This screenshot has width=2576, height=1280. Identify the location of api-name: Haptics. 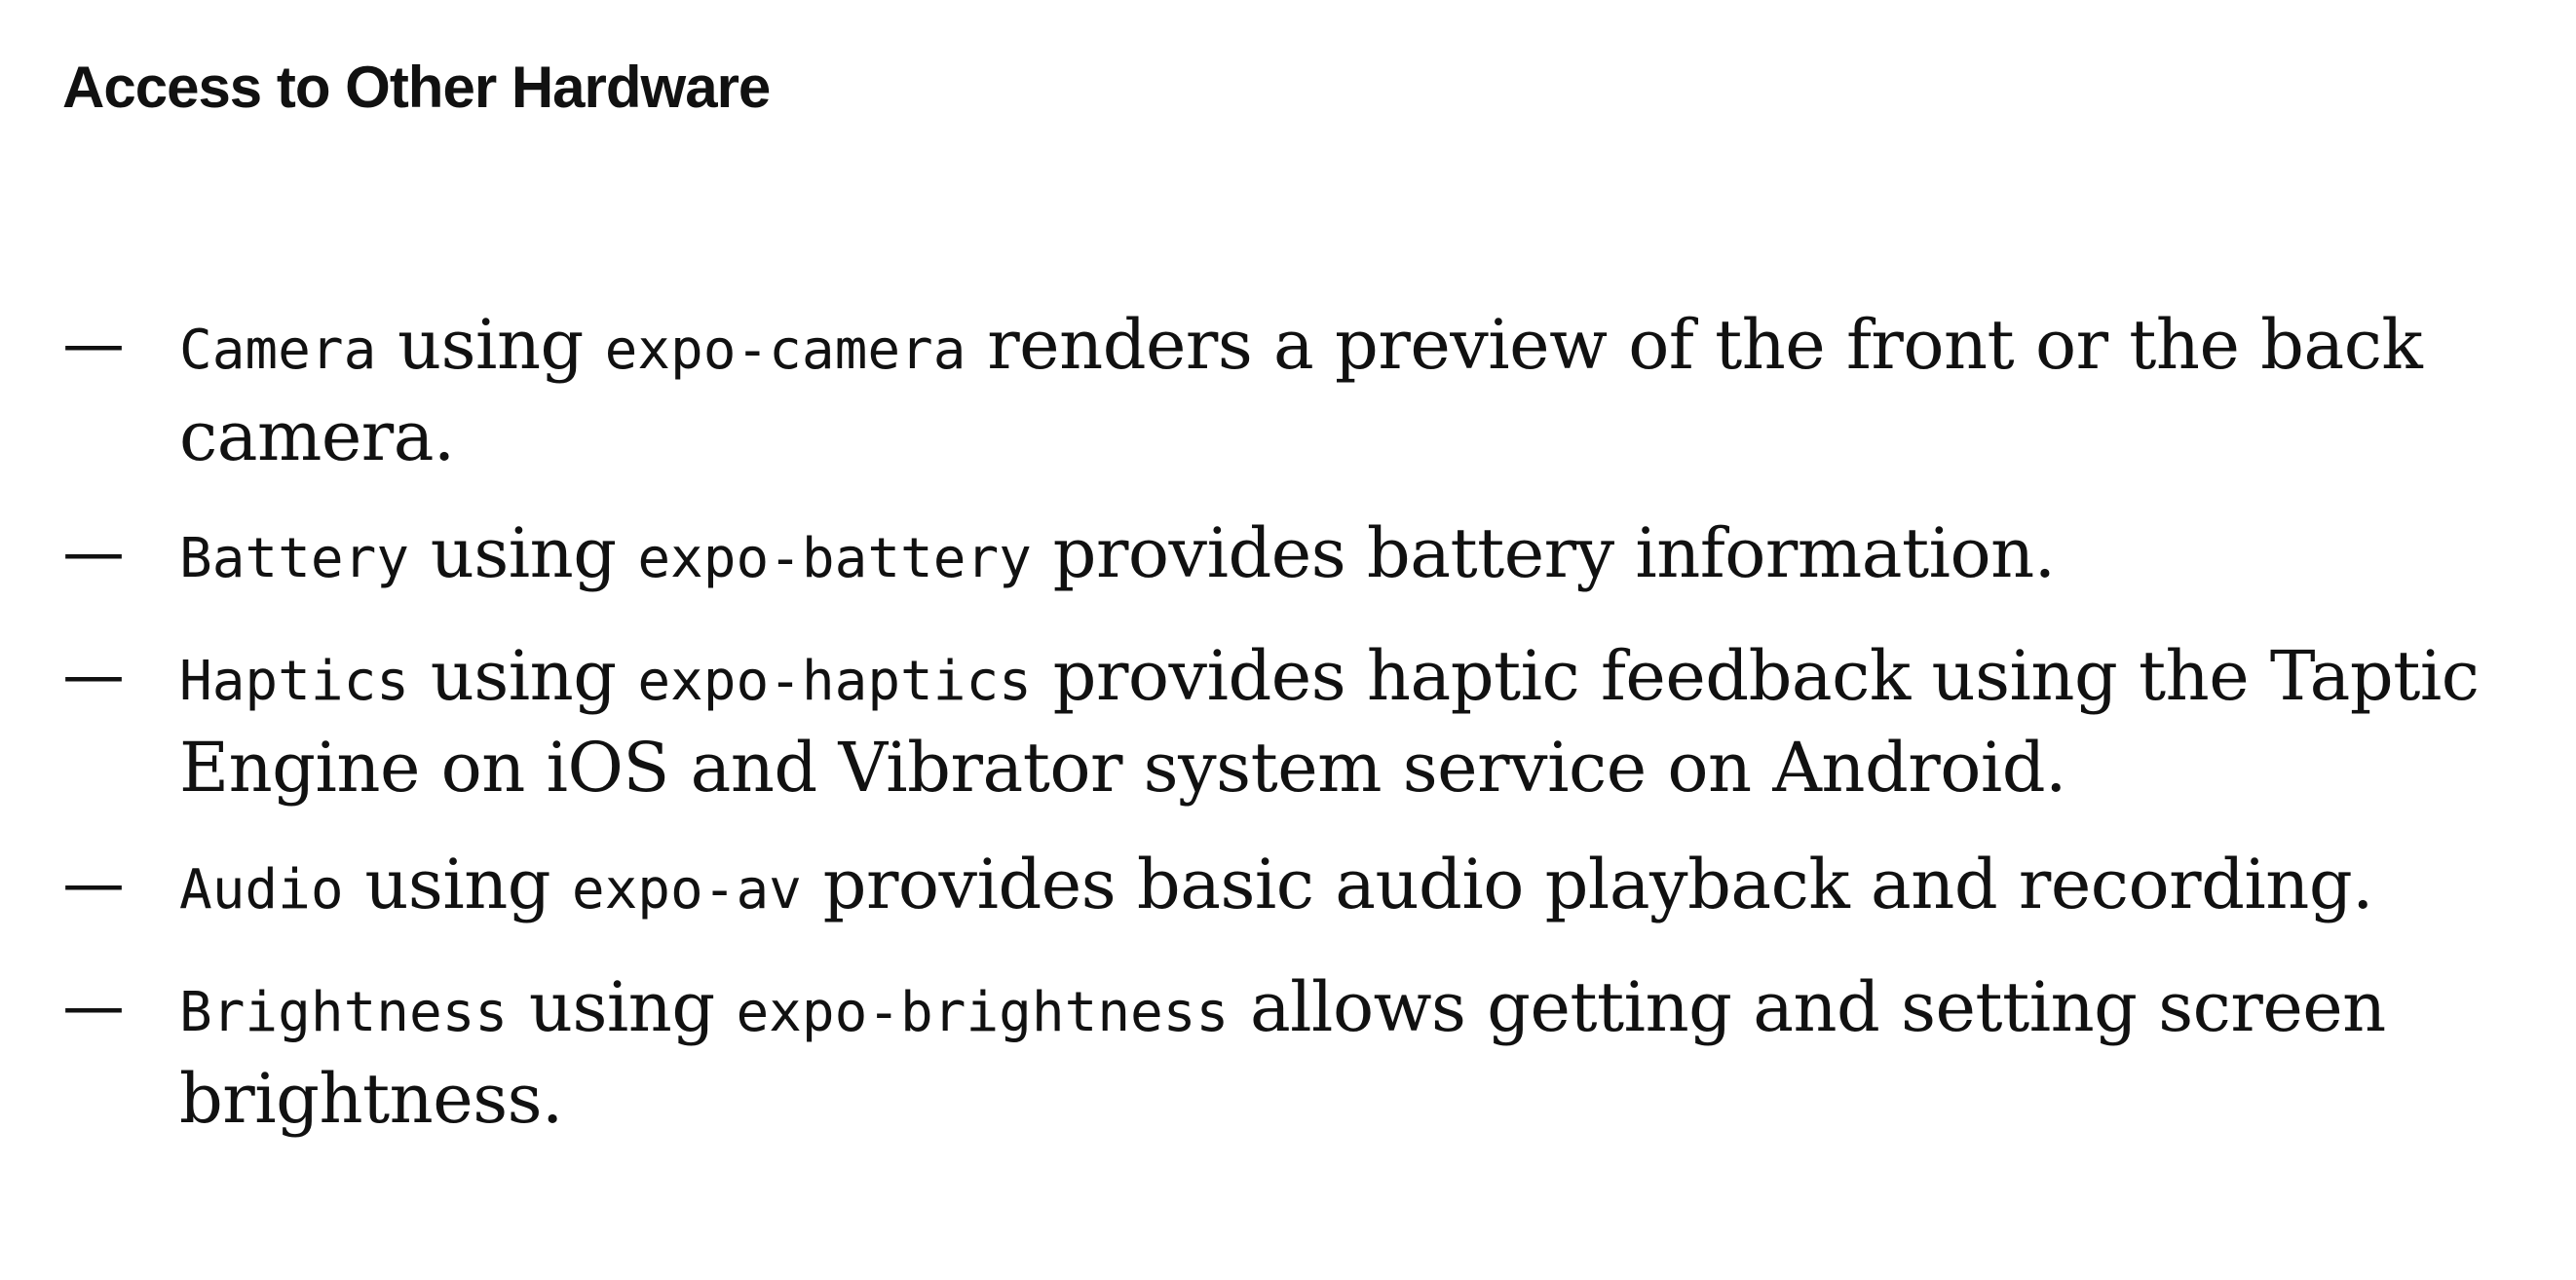
(294, 681).